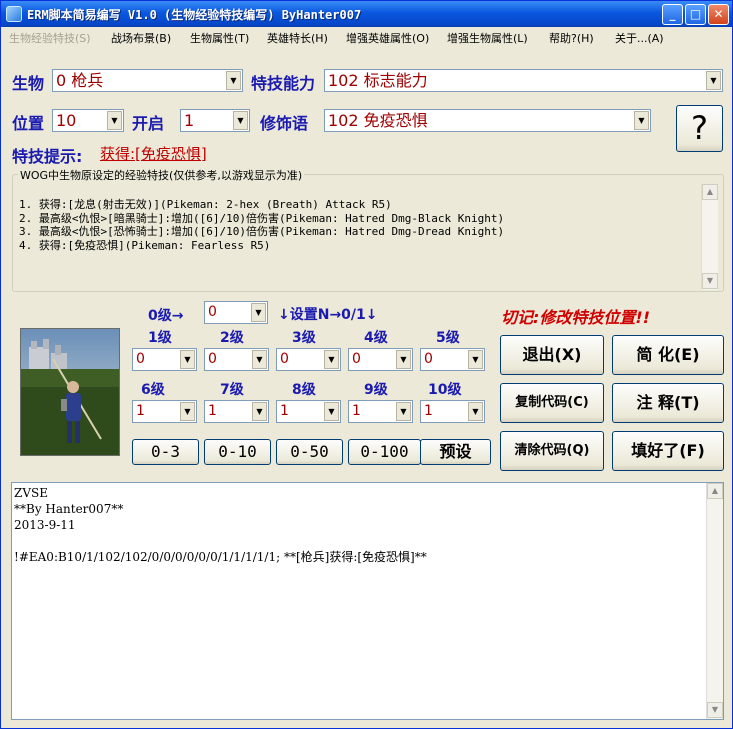 This screenshot has width=733, height=729. Describe the element at coordinates (668, 403) in the screenshot. I see `comment-button: 注 释(T)` at that location.